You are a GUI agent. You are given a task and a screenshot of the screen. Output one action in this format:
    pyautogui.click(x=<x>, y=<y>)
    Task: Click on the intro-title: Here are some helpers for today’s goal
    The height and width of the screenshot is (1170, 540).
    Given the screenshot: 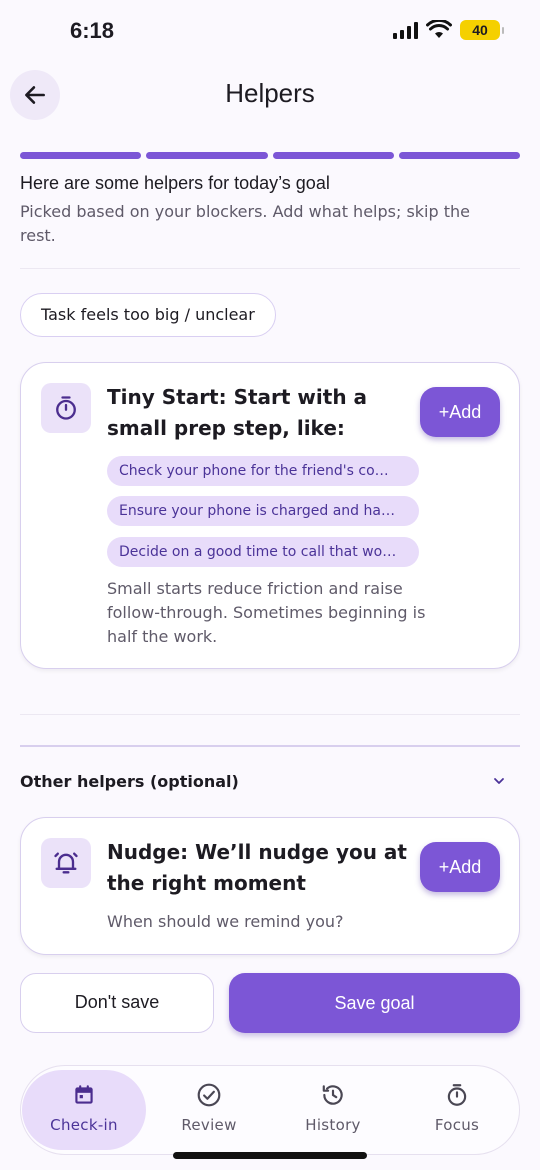 What is the action you would take?
    pyautogui.click(x=175, y=183)
    